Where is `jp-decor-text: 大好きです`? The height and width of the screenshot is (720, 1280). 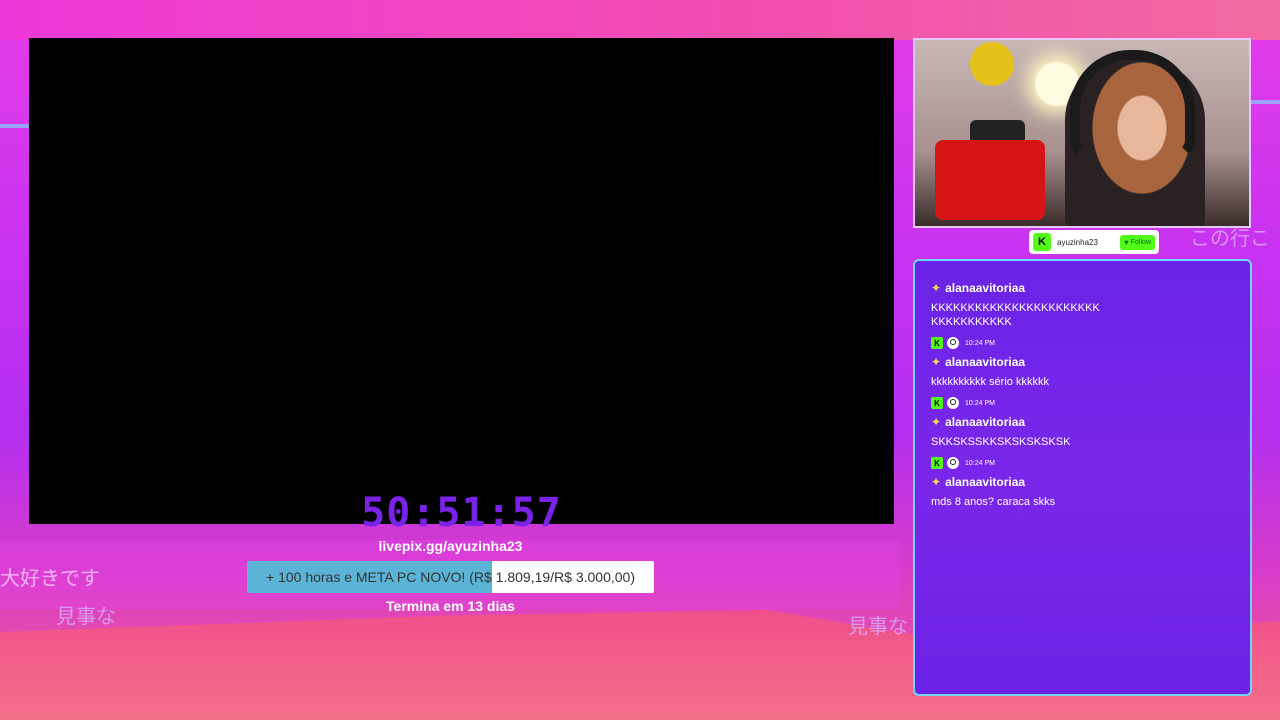
jp-decor-text: 大好きです is located at coordinates (50, 578).